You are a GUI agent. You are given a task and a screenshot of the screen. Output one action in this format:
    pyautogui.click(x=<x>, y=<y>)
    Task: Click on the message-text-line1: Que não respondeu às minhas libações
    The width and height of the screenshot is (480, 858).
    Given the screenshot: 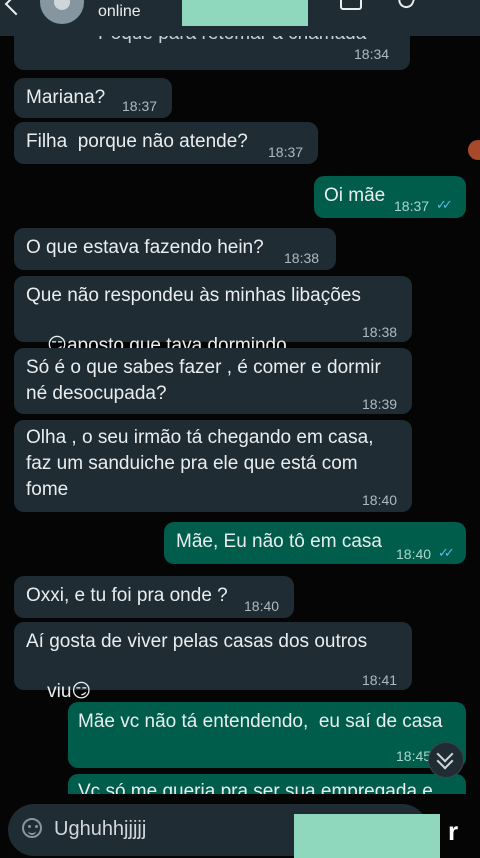 What is the action you would take?
    pyautogui.click(x=193, y=295)
    